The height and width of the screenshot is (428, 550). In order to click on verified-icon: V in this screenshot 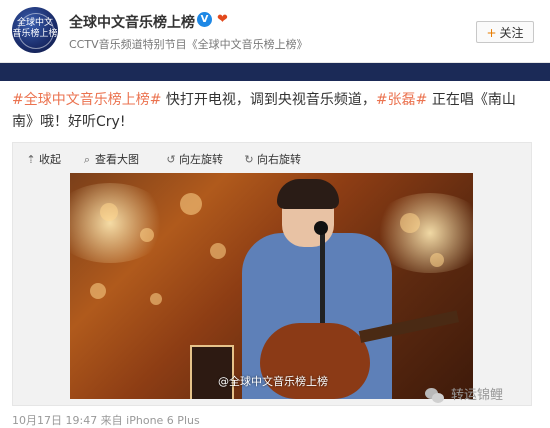, I will do `click(204, 19)`.